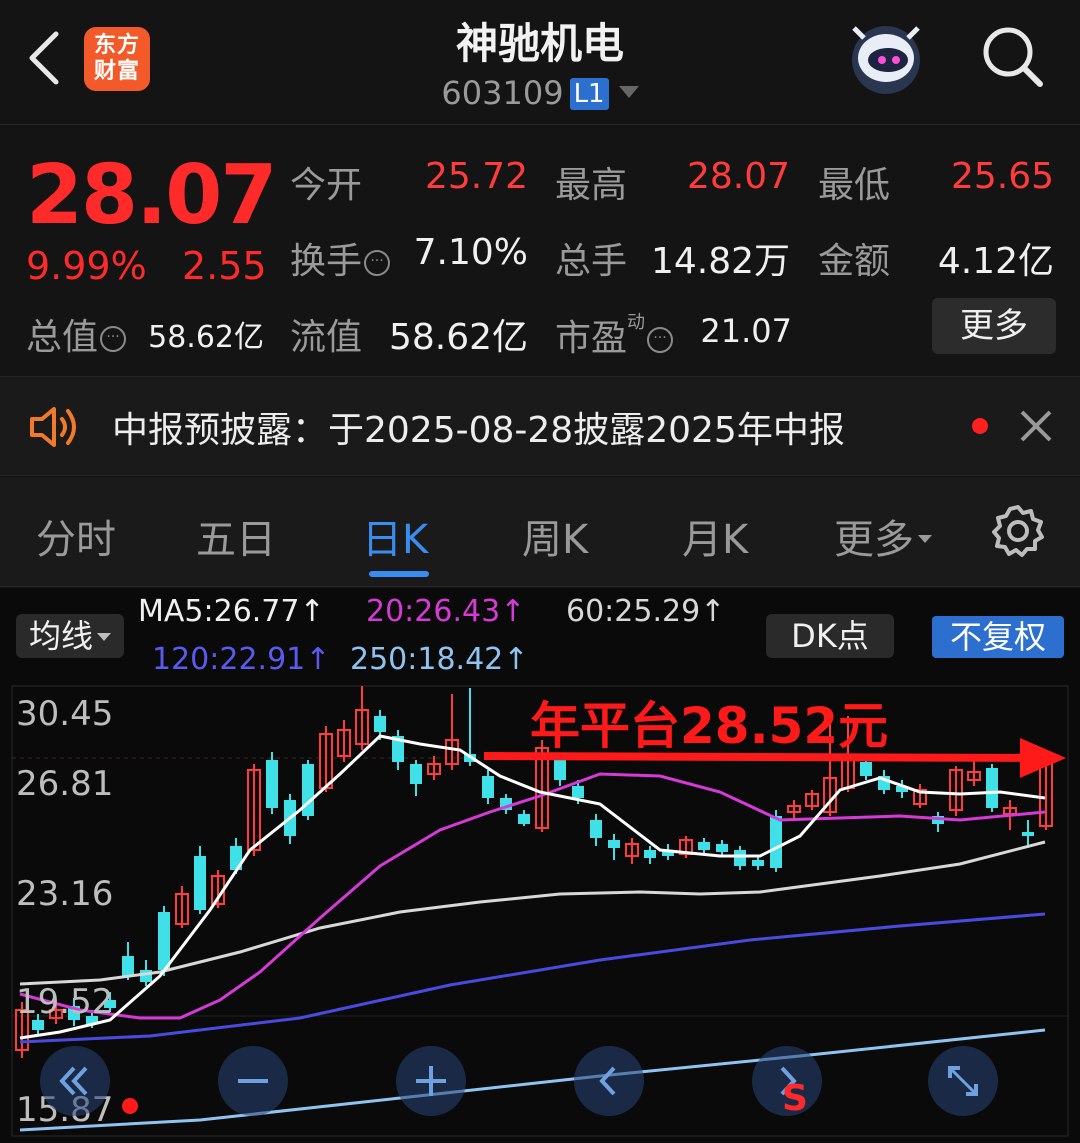 Image resolution: width=1080 pixels, height=1143 pixels. Describe the element at coordinates (646, 611) in the screenshot. I see `ma60-value: 60:25.29↑` at that location.